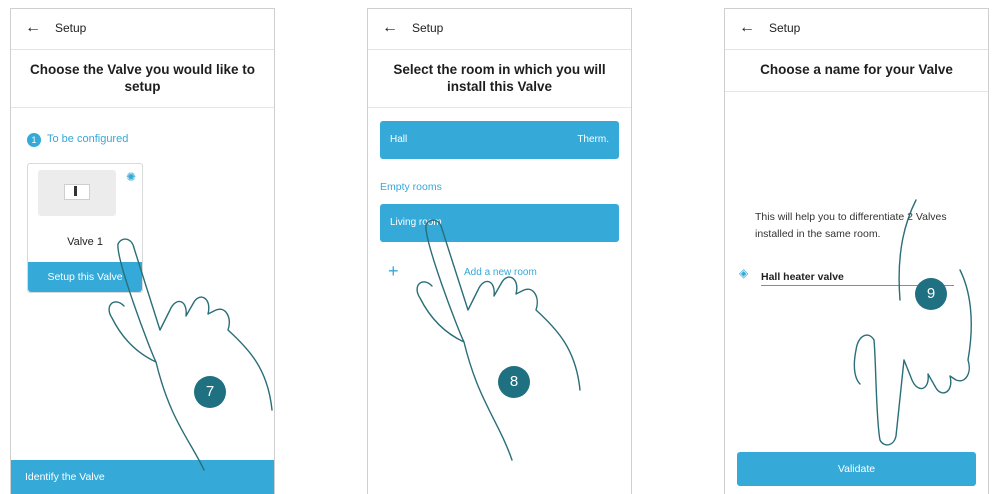  I want to click on step-marker-9: 9, so click(931, 294).